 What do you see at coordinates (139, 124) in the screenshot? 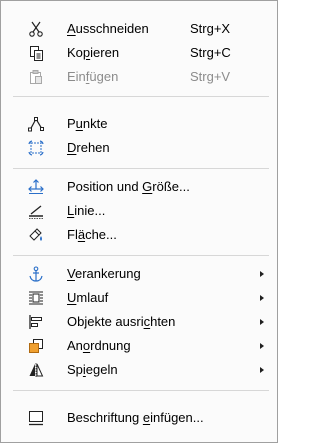
I see `menu-item-points: Punkte` at bounding box center [139, 124].